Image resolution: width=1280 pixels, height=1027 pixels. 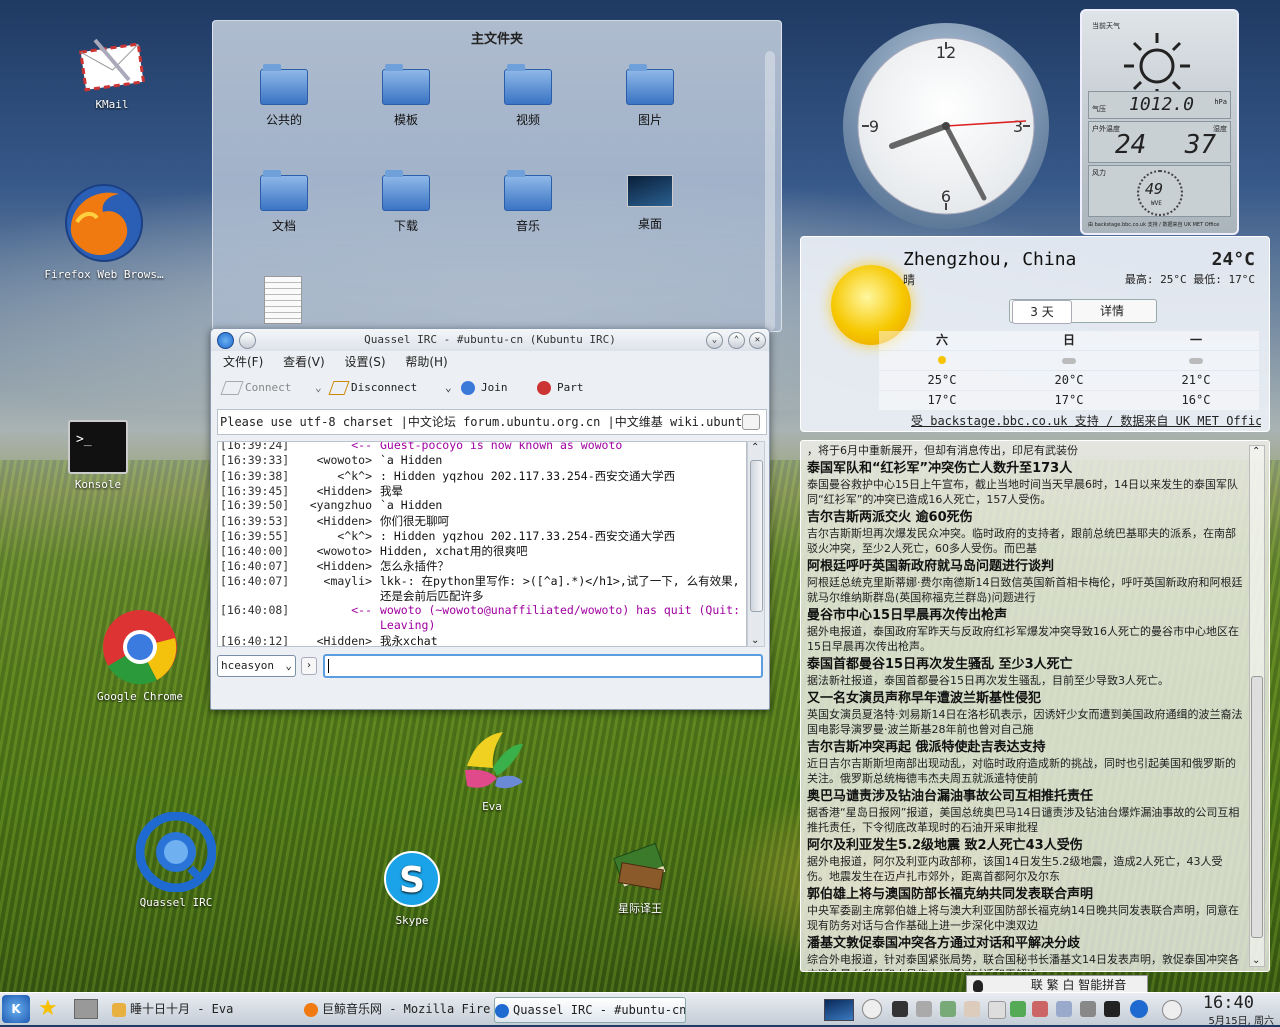 I want to click on folder-videos: 视频, so click(x=528, y=96).